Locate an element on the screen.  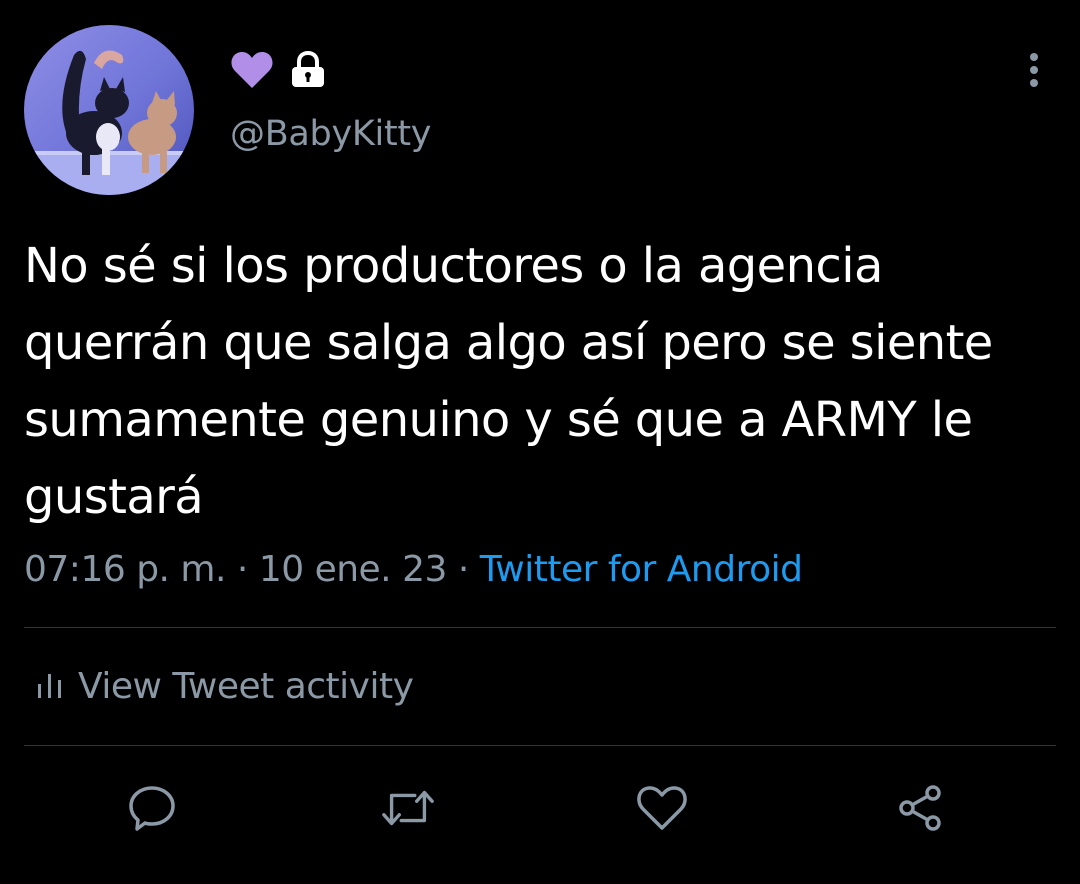
user-handle: @BabyKitty is located at coordinates (331, 134).